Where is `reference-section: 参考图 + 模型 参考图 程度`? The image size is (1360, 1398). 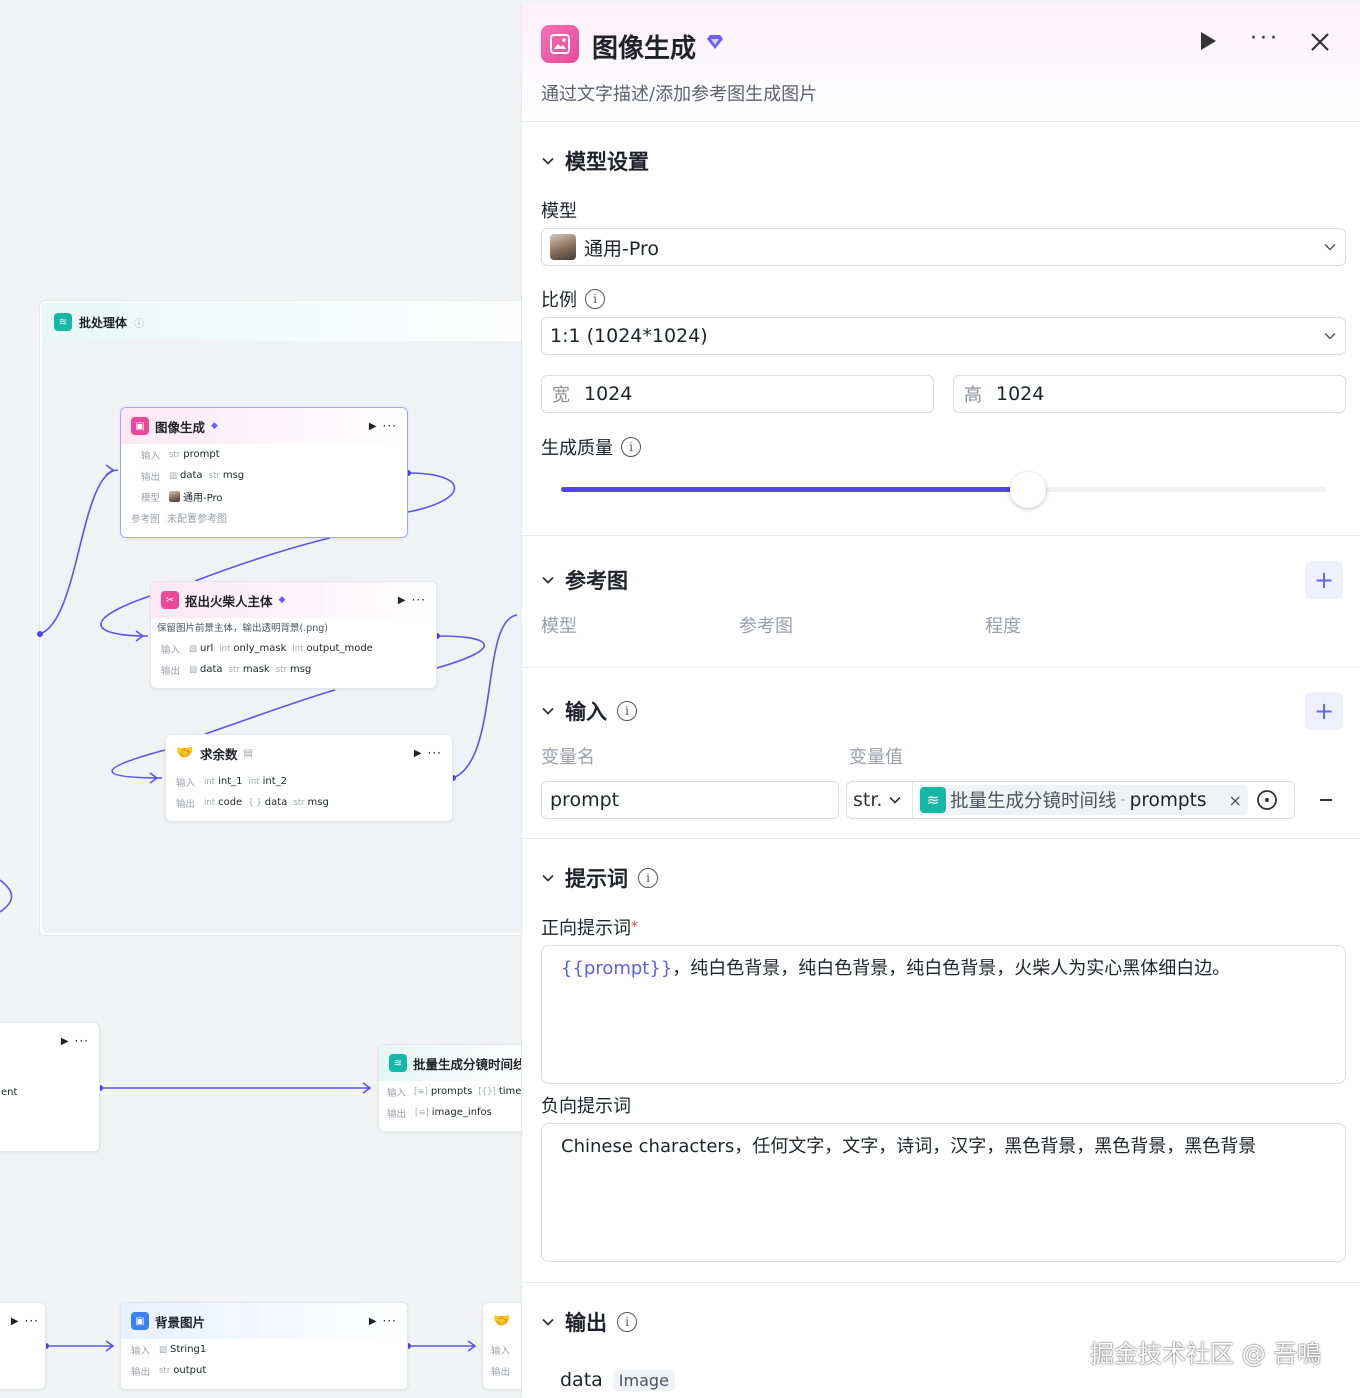 reference-section: 参考图 + 模型 参考图 程度 is located at coordinates (941, 602).